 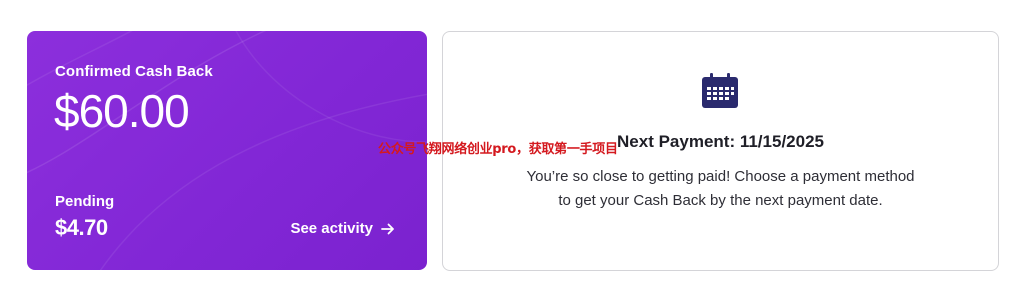 I want to click on calendar-icon, so click(x=720, y=90).